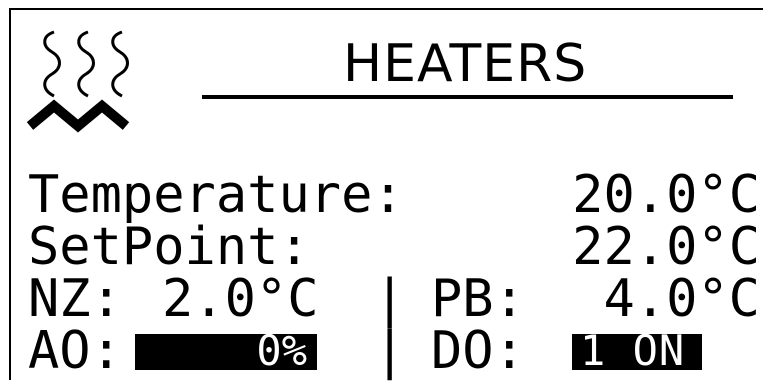 The height and width of the screenshot is (389, 771). What do you see at coordinates (75, 299) in the screenshot?
I see `nz-label: NZ:` at bounding box center [75, 299].